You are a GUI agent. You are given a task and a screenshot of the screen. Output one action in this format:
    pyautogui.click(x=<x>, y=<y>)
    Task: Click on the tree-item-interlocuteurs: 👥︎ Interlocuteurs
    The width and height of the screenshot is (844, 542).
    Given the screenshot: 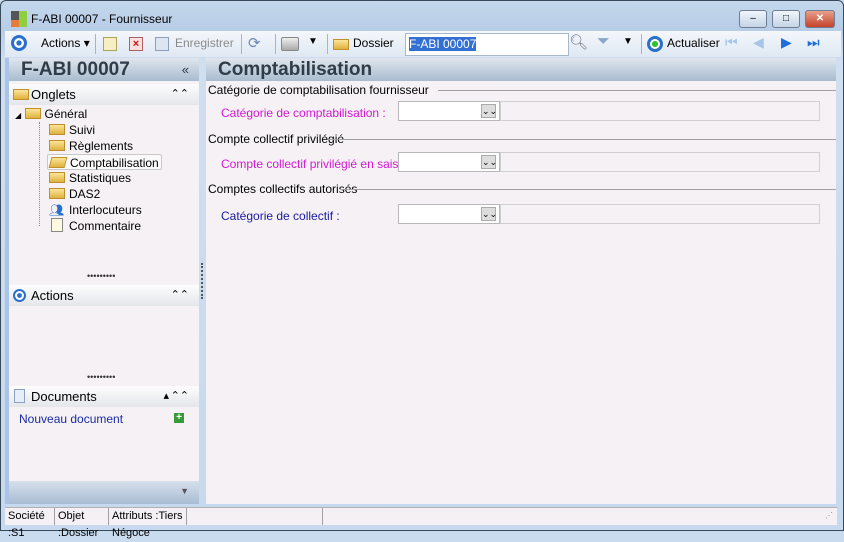 What is the action you would take?
    pyautogui.click(x=95, y=210)
    